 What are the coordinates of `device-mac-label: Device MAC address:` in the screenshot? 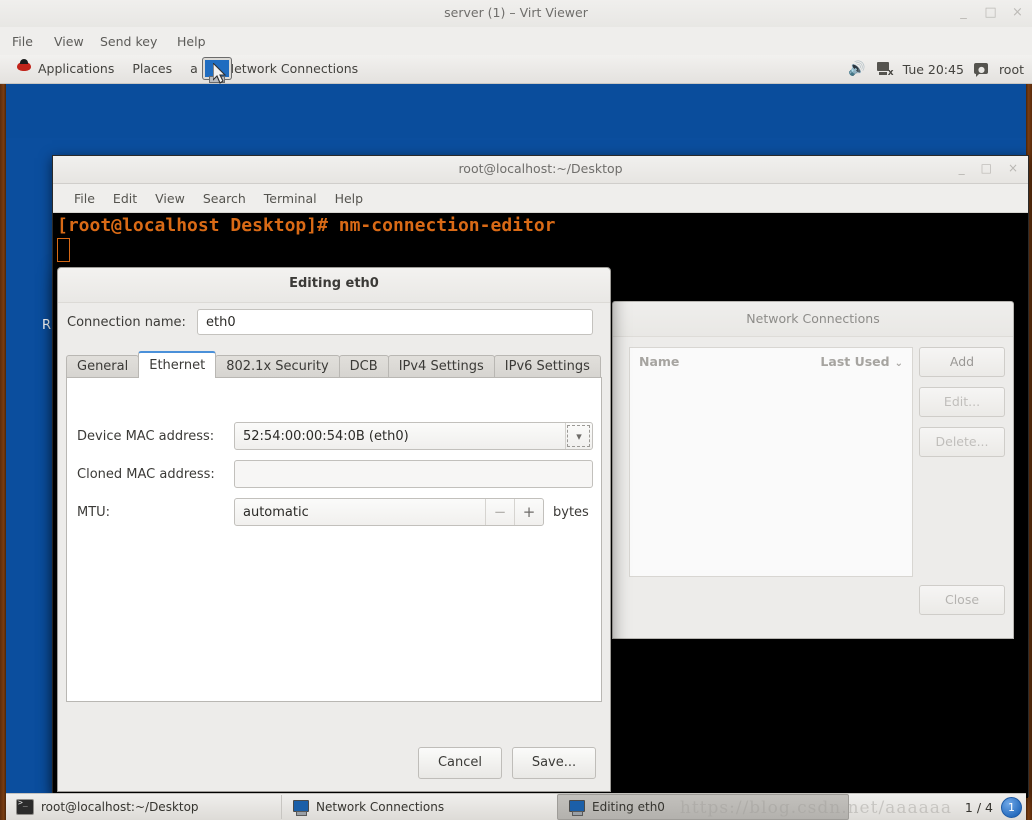 It's located at (146, 436).